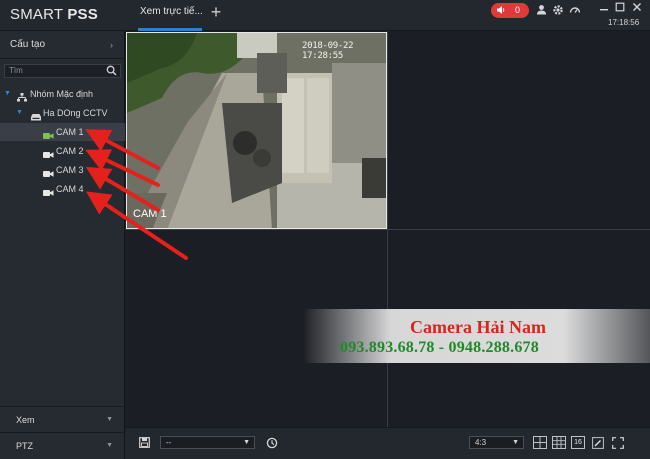  Describe the element at coordinates (111, 70) in the screenshot. I see `search-icon` at that location.